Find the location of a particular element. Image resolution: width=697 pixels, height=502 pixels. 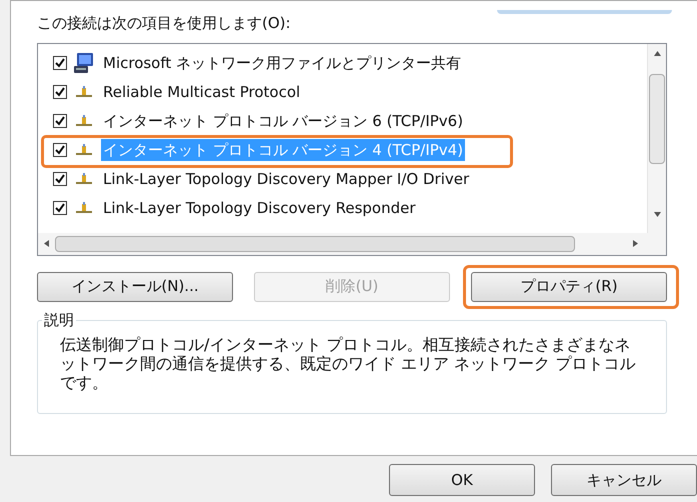

scroll-down-icon is located at coordinates (657, 214).